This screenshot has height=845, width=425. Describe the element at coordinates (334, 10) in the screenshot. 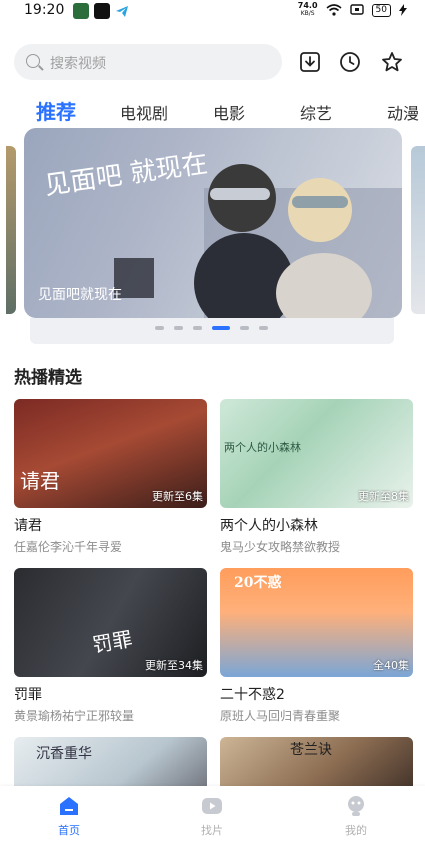

I see `wifi-icon` at that location.